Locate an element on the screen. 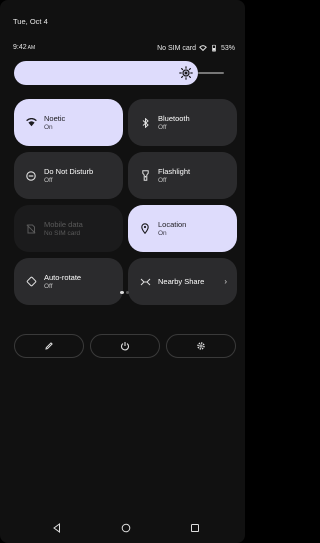 The width and height of the screenshot is (320, 543). edit-button is located at coordinates (49, 346).